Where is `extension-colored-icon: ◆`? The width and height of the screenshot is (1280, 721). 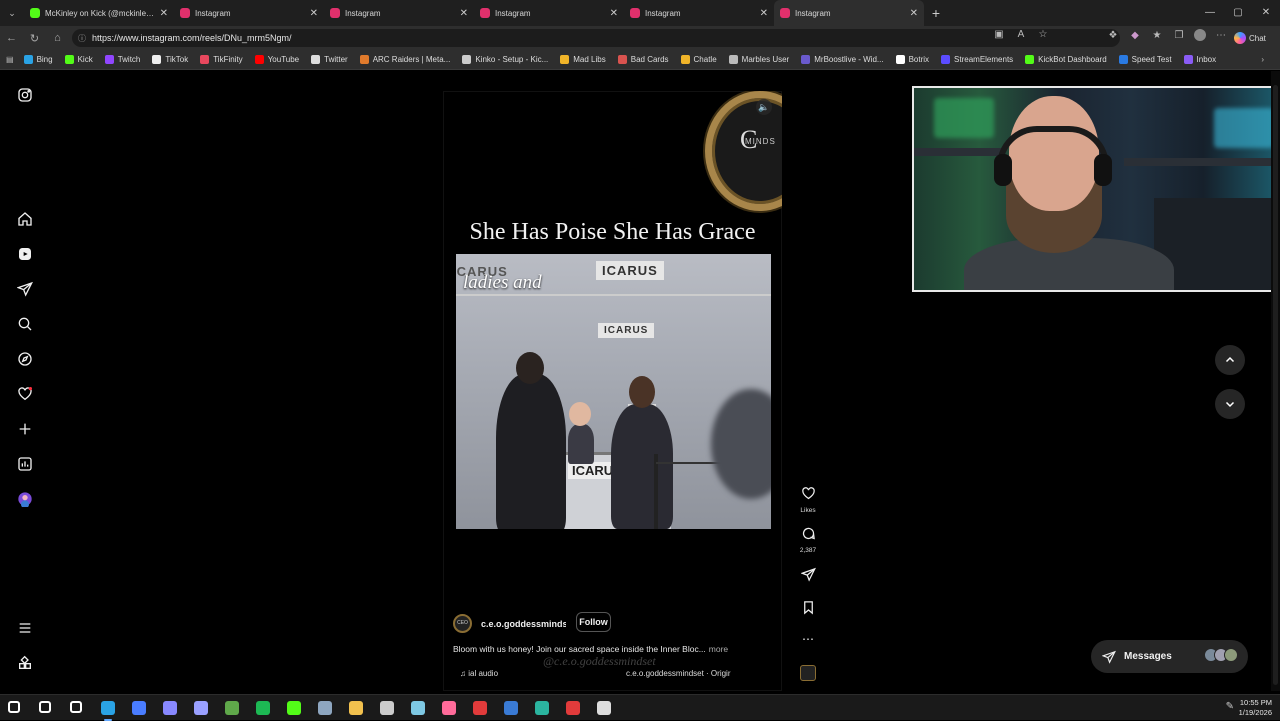
extension-colored-icon: ◆ is located at coordinates (1135, 35).